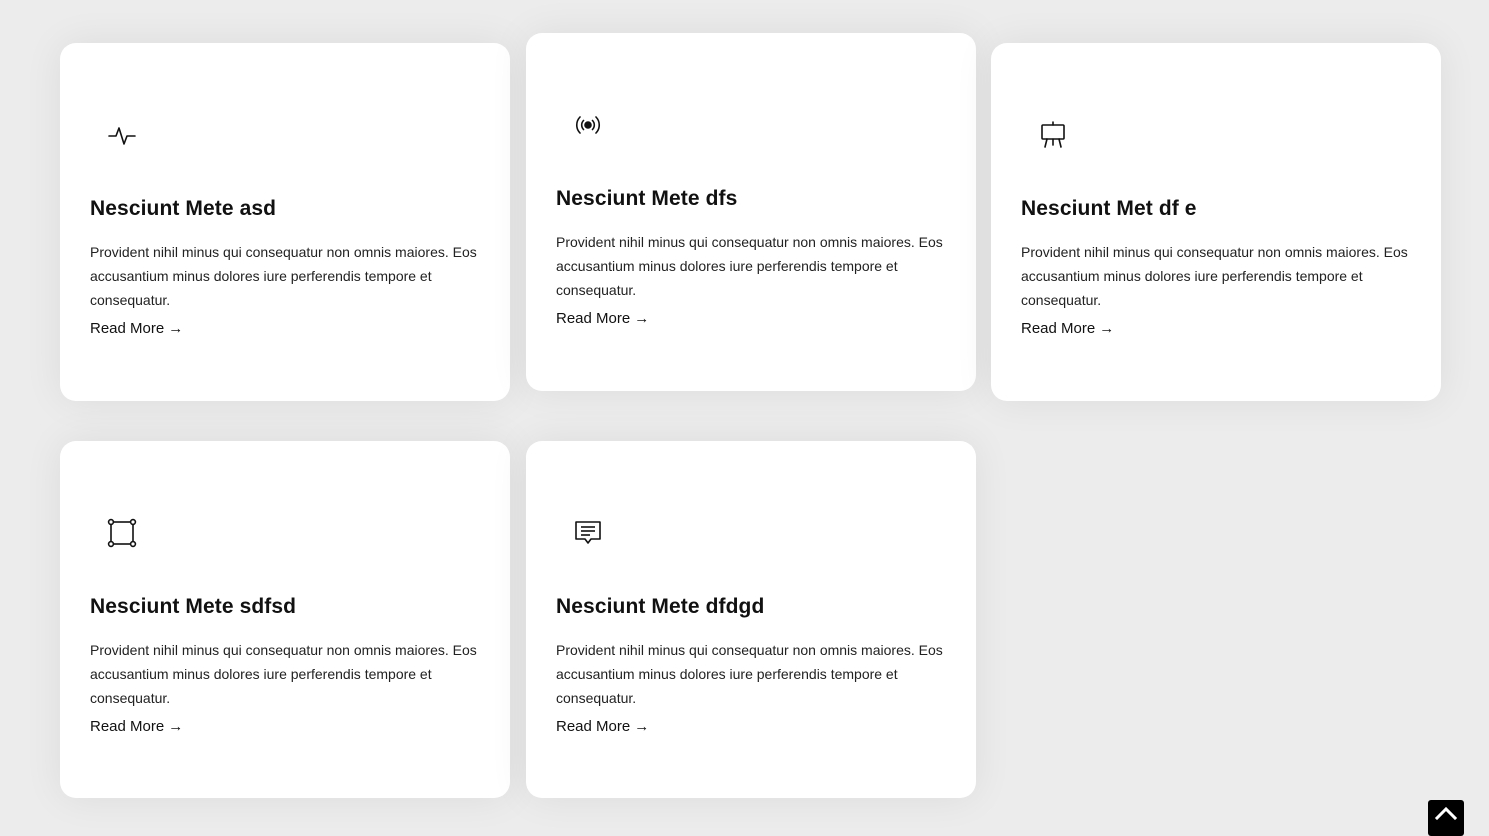 The image size is (1489, 836). Describe the element at coordinates (122, 135) in the screenshot. I see `activity-icon` at that location.